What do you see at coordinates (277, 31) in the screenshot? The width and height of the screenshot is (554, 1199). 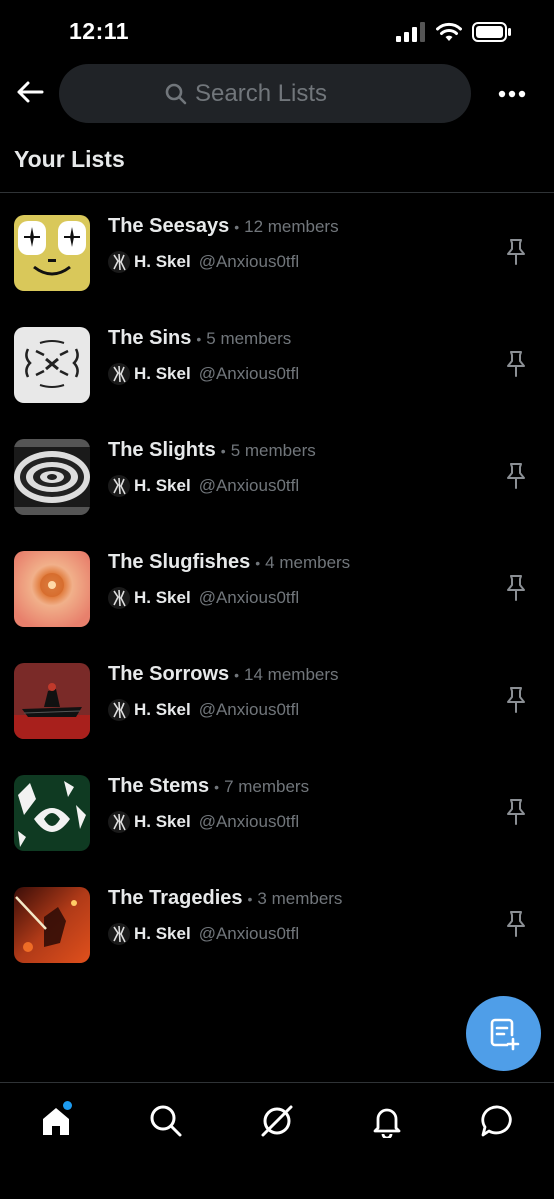 I see `status-bar: 12:11` at bounding box center [277, 31].